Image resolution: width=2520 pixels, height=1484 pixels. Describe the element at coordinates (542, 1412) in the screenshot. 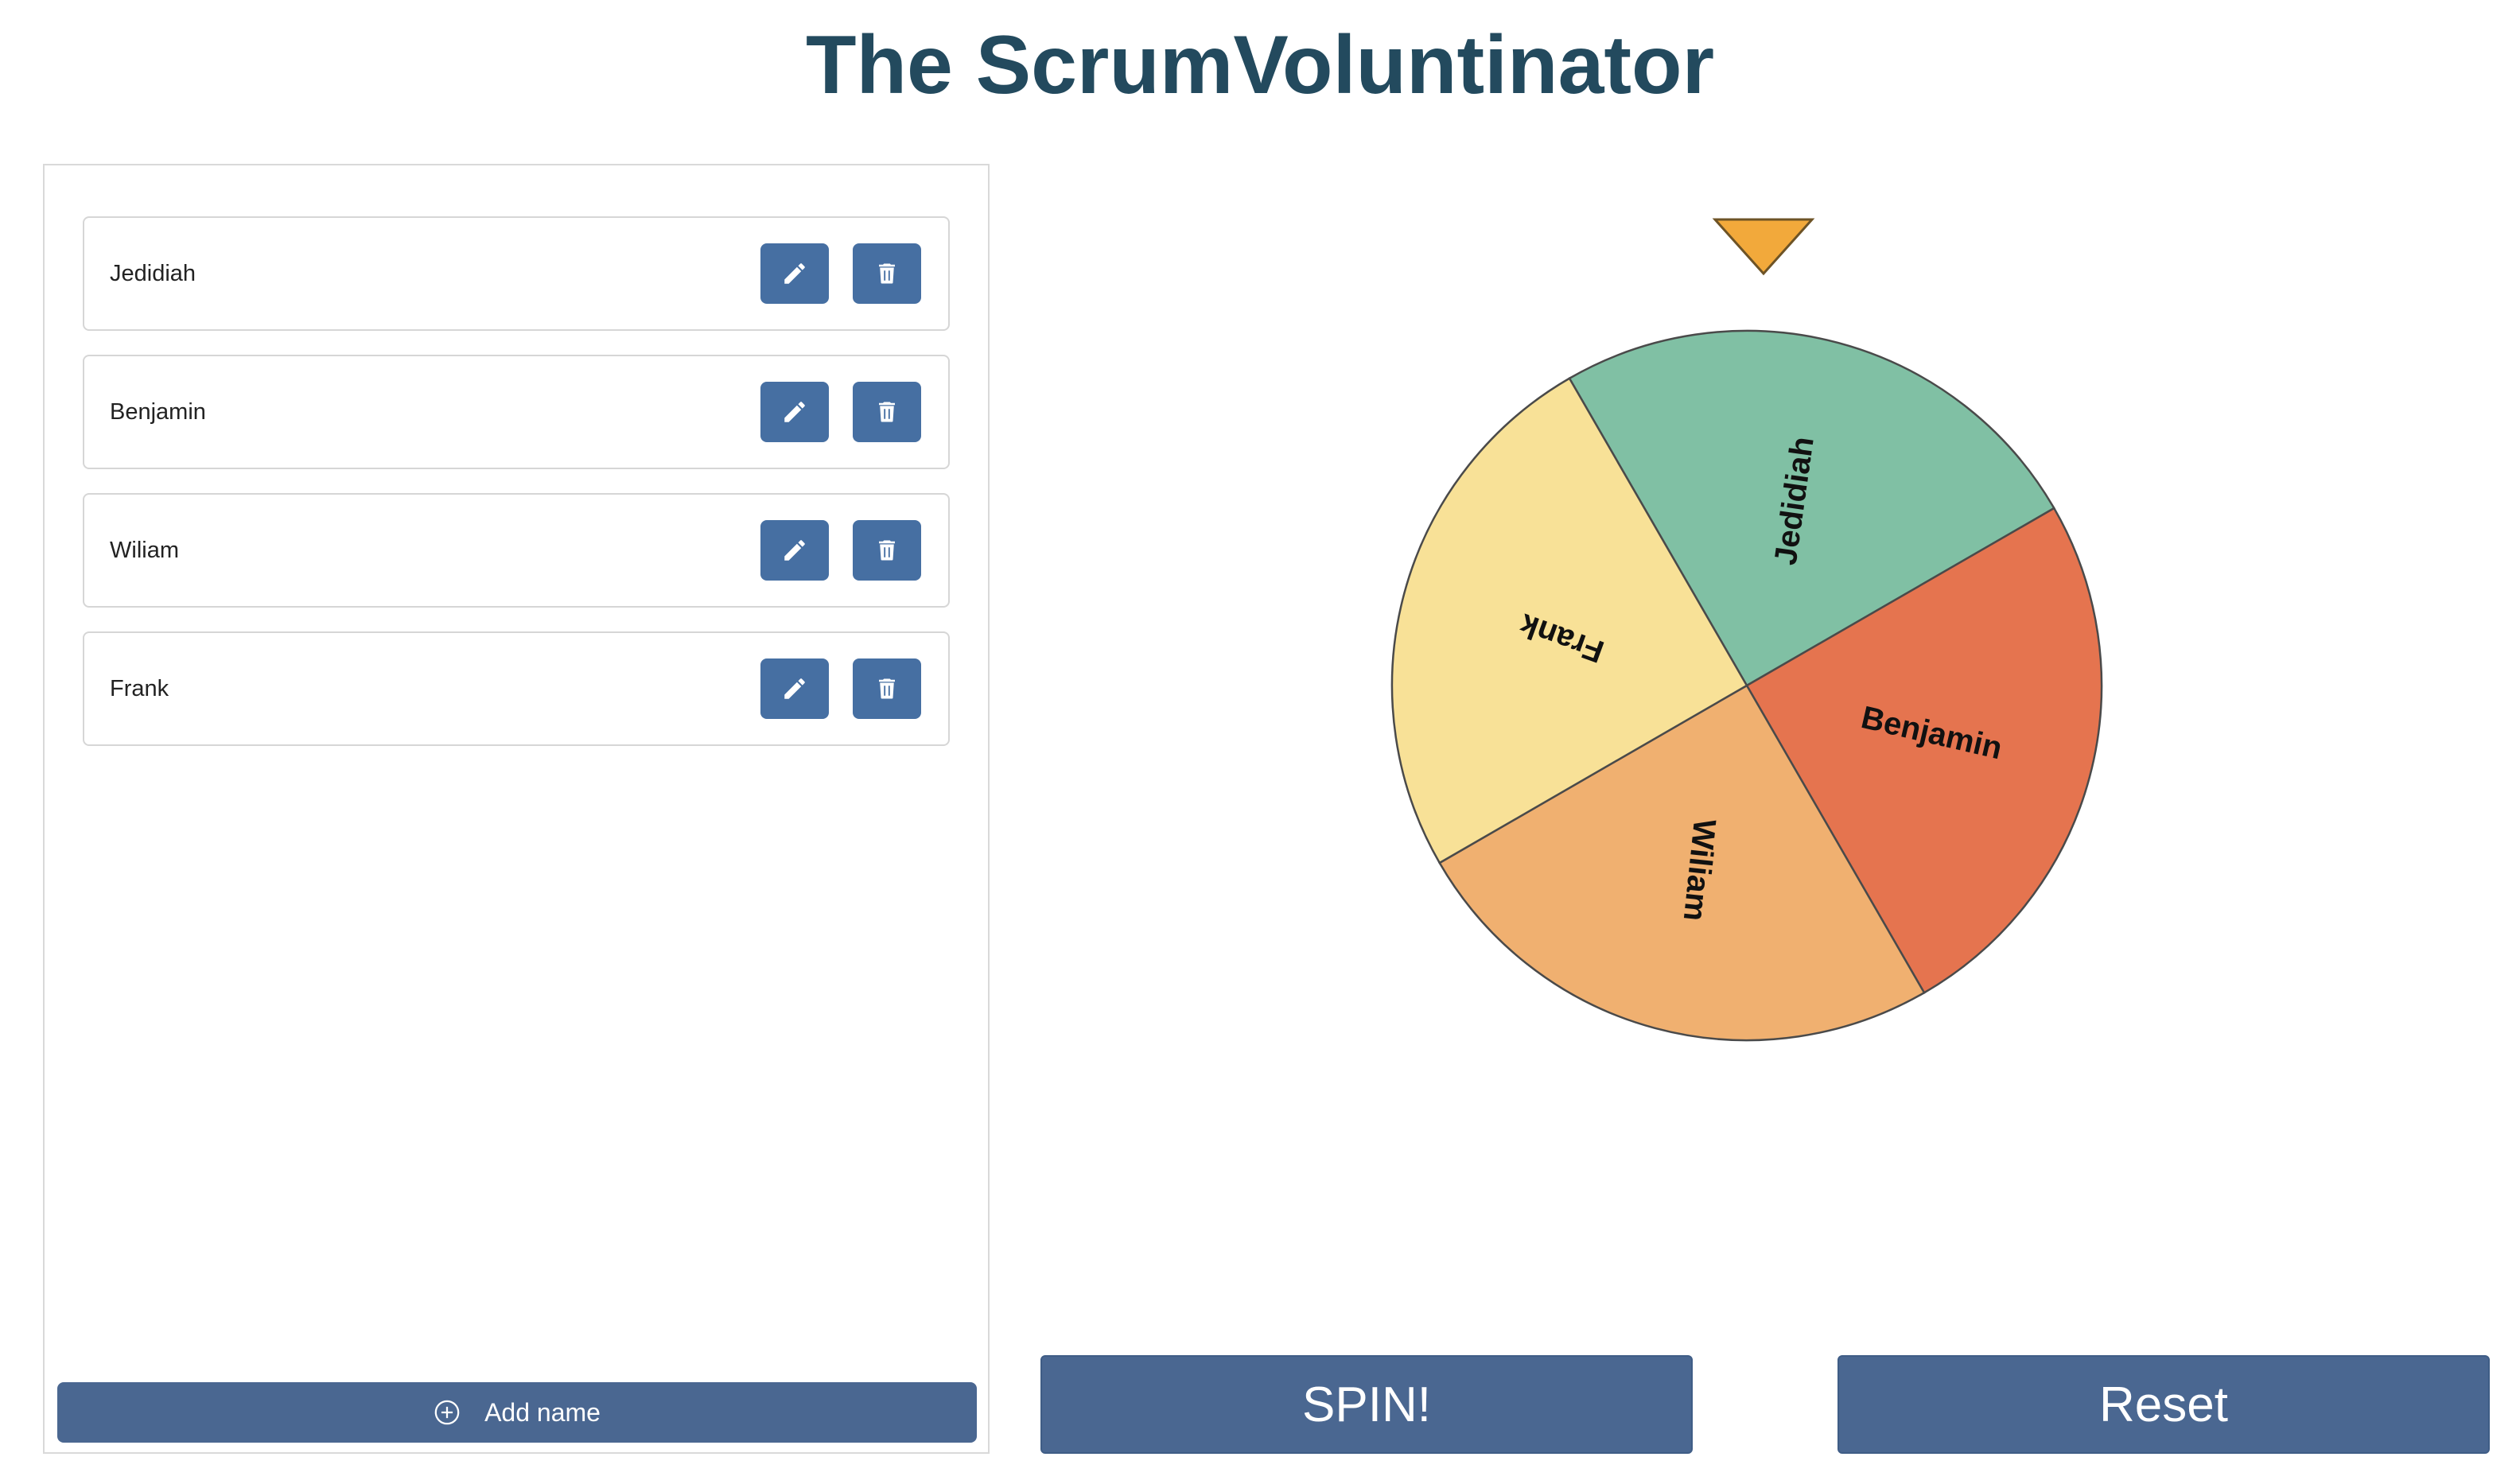

I see `add-name-label: Add name` at that location.